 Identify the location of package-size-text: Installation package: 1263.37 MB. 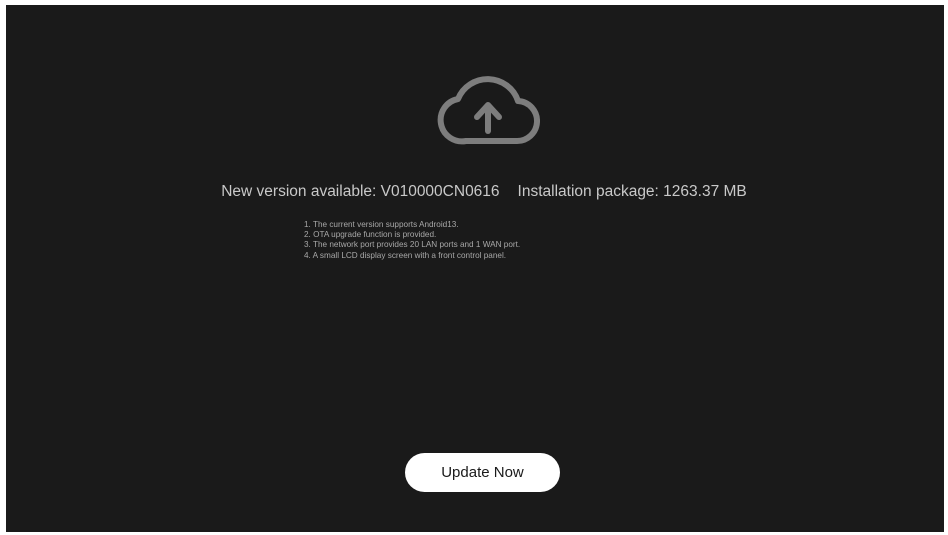
(632, 191).